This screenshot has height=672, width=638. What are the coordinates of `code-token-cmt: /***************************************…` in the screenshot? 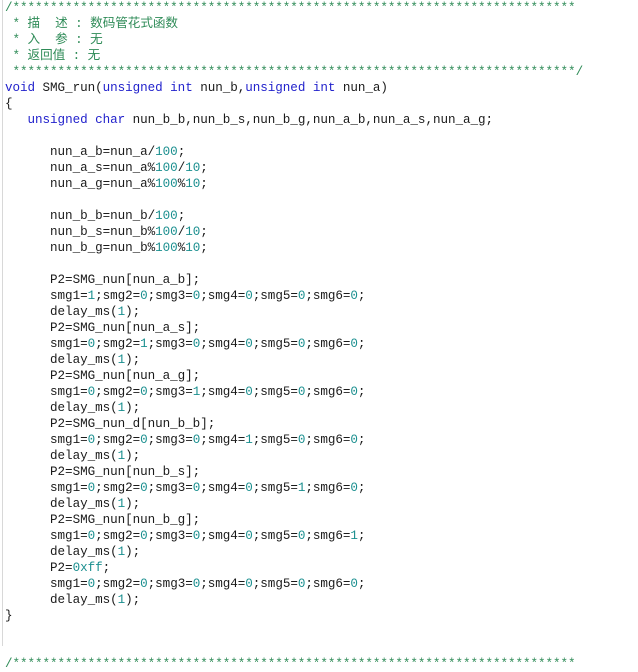 It's located at (290, 8).